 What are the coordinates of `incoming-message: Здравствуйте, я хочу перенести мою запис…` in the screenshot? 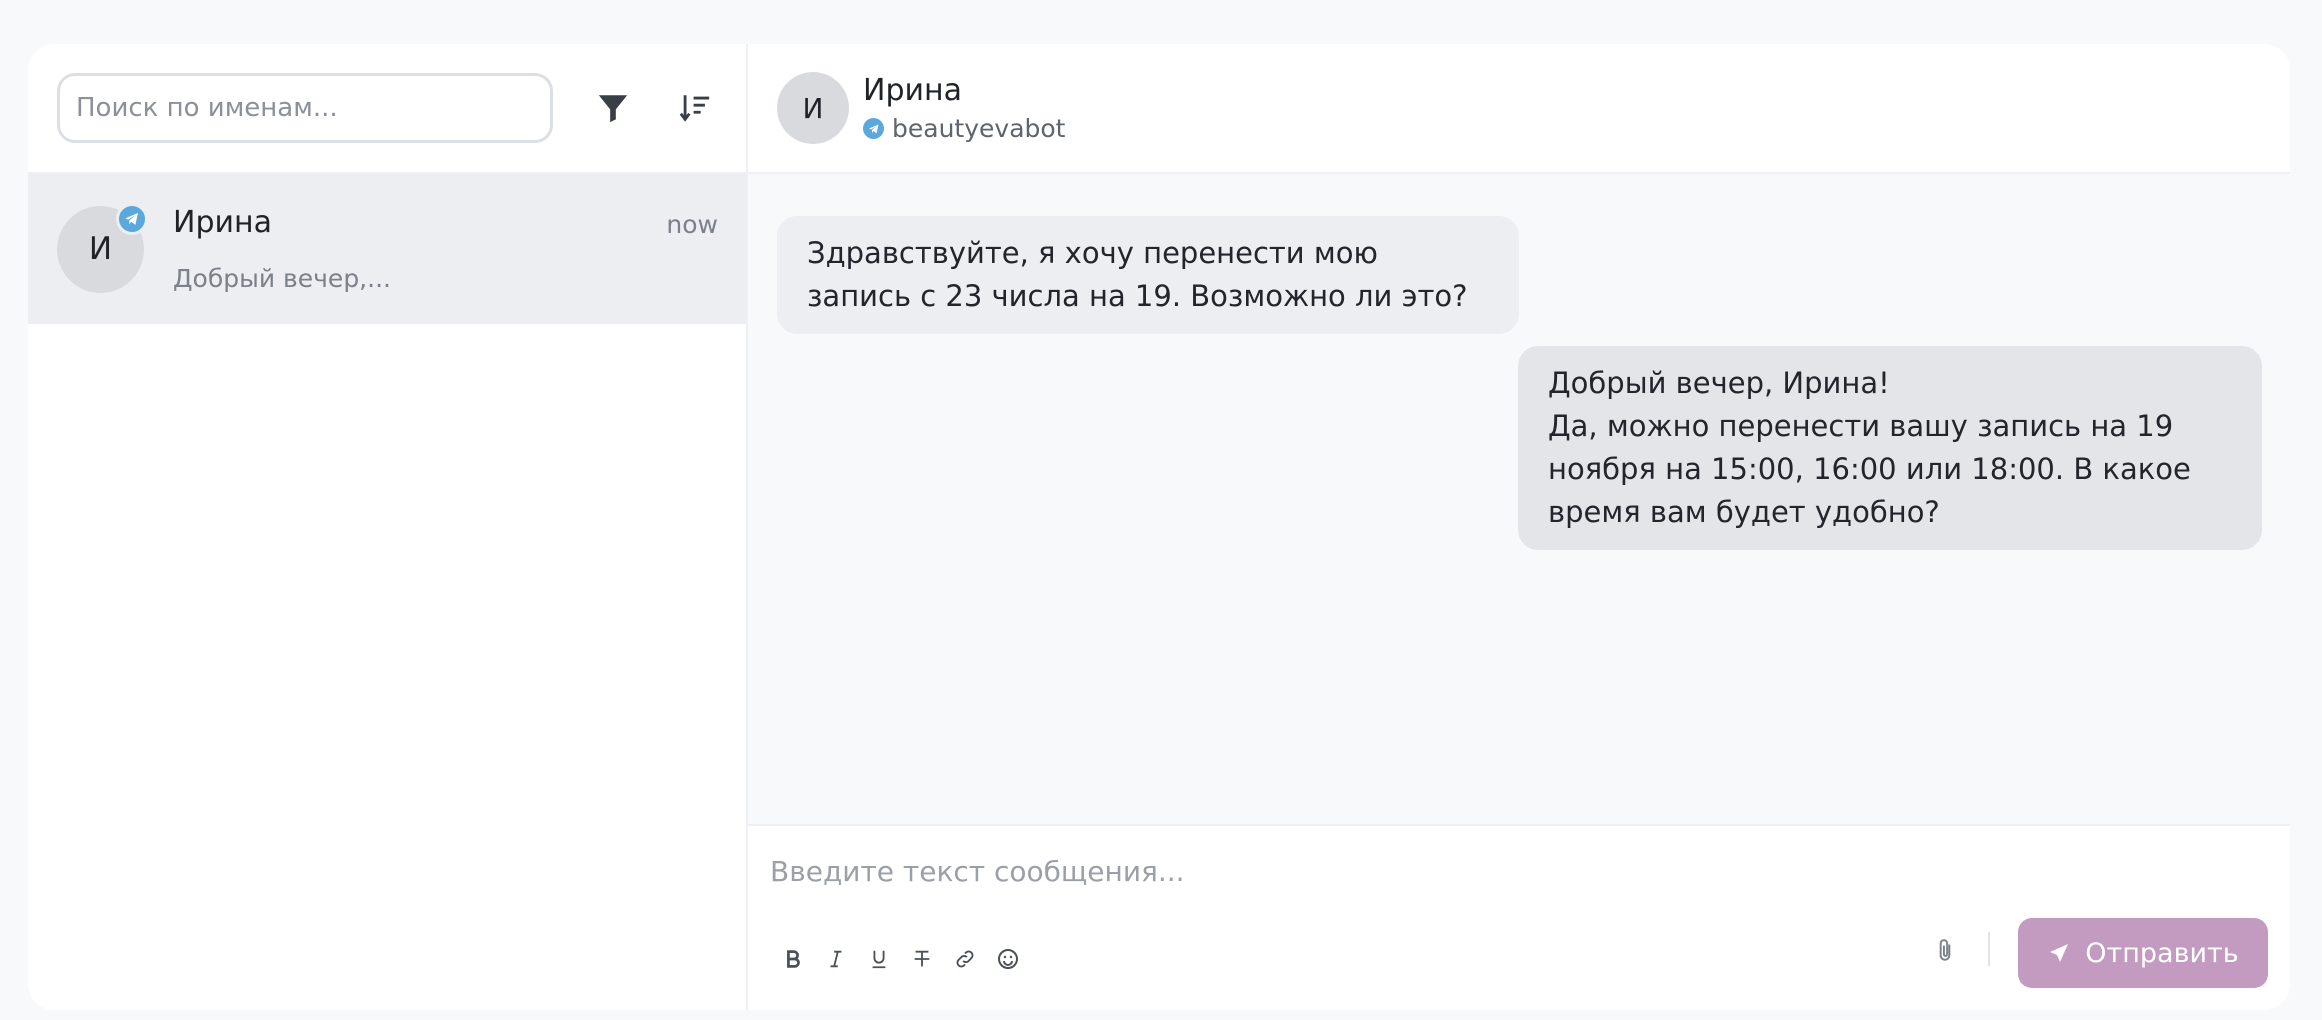 It's located at (1148, 275).